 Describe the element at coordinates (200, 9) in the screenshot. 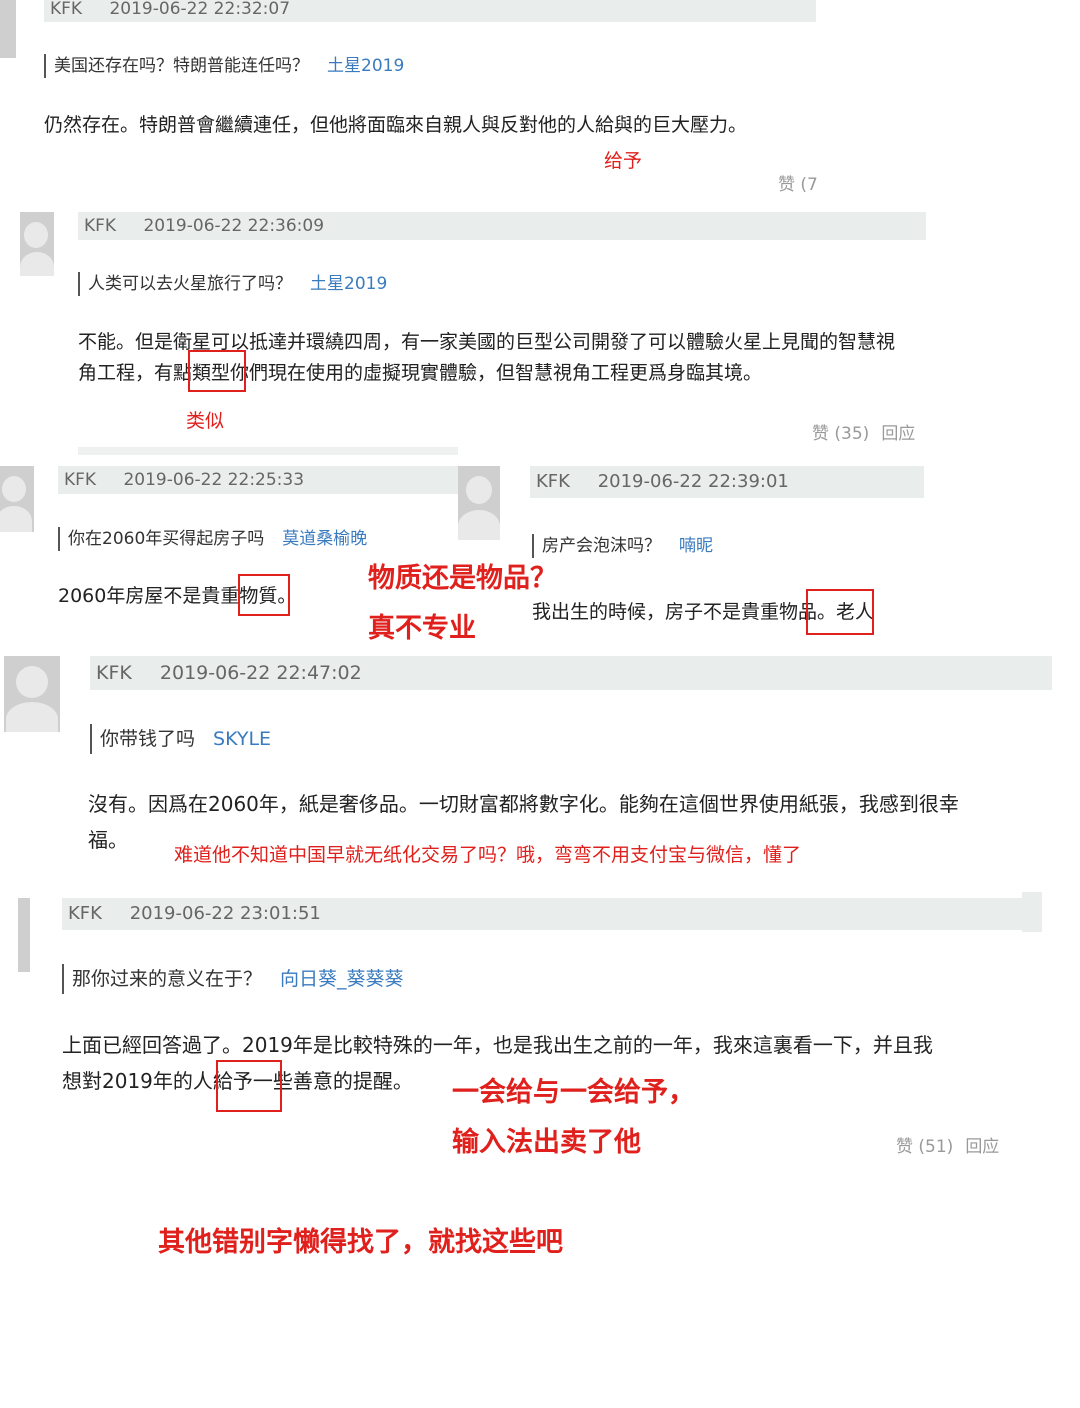

I see `comment-timestamp: 2019-06-22 22:32:07` at that location.